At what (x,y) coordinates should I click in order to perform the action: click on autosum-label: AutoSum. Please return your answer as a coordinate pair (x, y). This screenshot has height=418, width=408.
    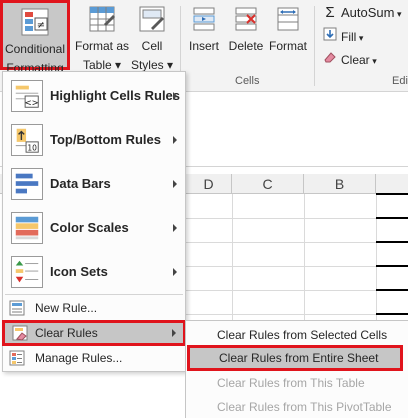
    Looking at the image, I should click on (368, 12).